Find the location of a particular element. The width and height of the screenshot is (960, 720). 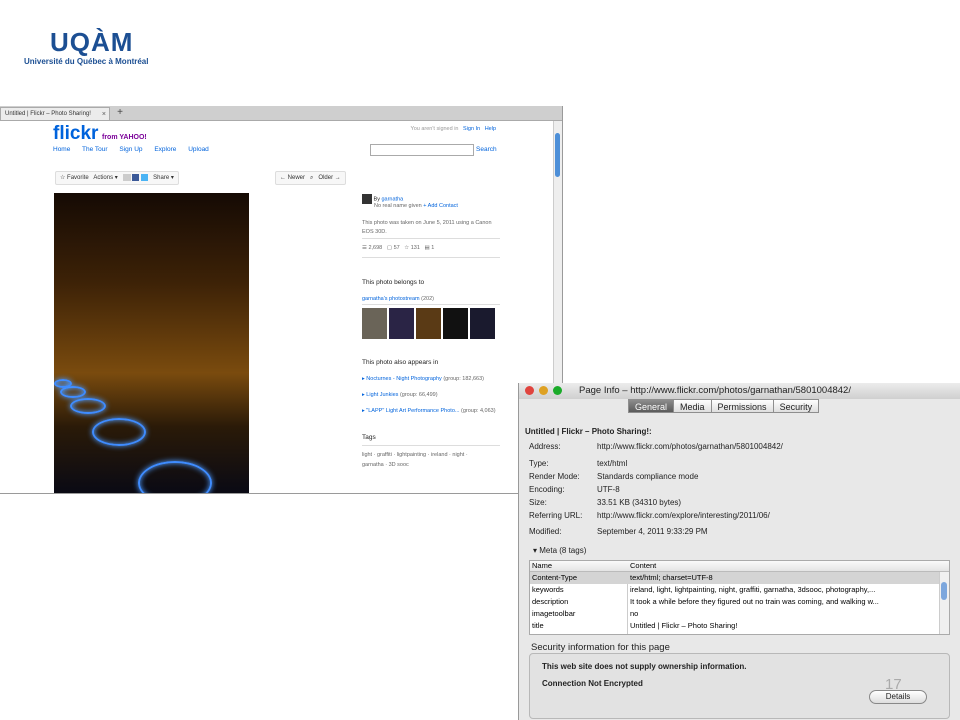

field-label: Render Mode: is located at coordinates (554, 476).